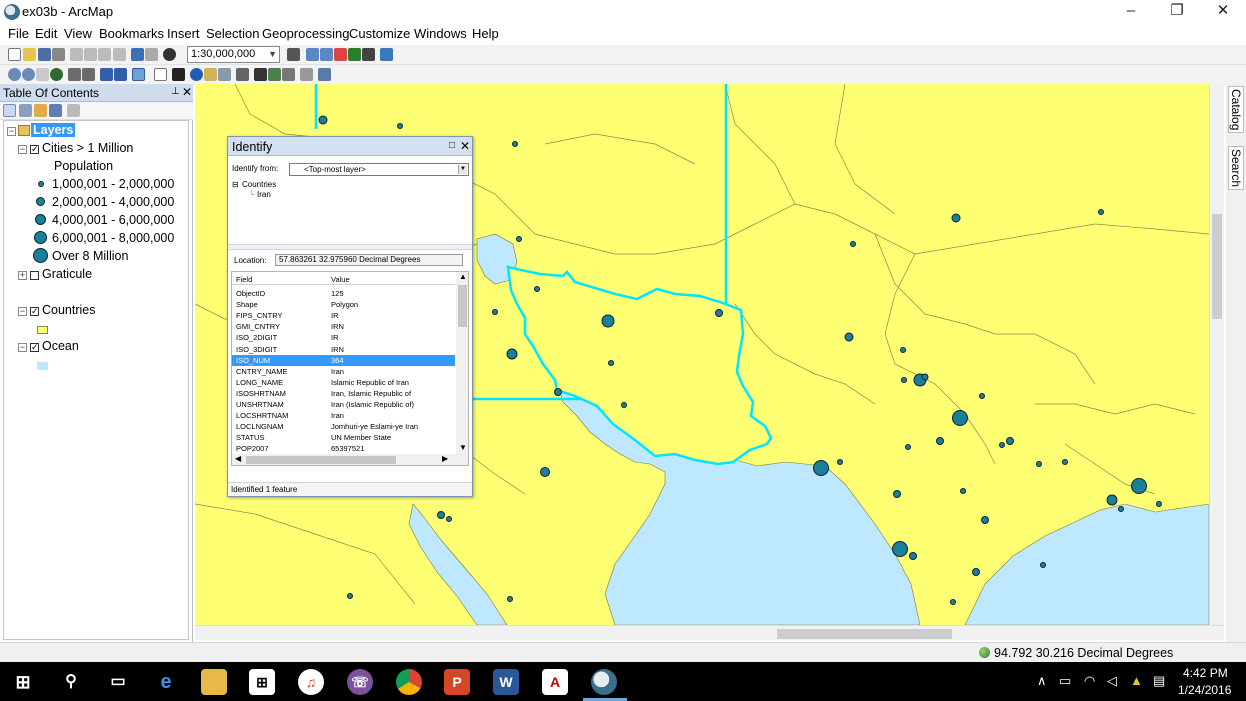 The image size is (1246, 701). Describe the element at coordinates (288, 74) in the screenshot. I see `go-to-xy-icon` at that location.